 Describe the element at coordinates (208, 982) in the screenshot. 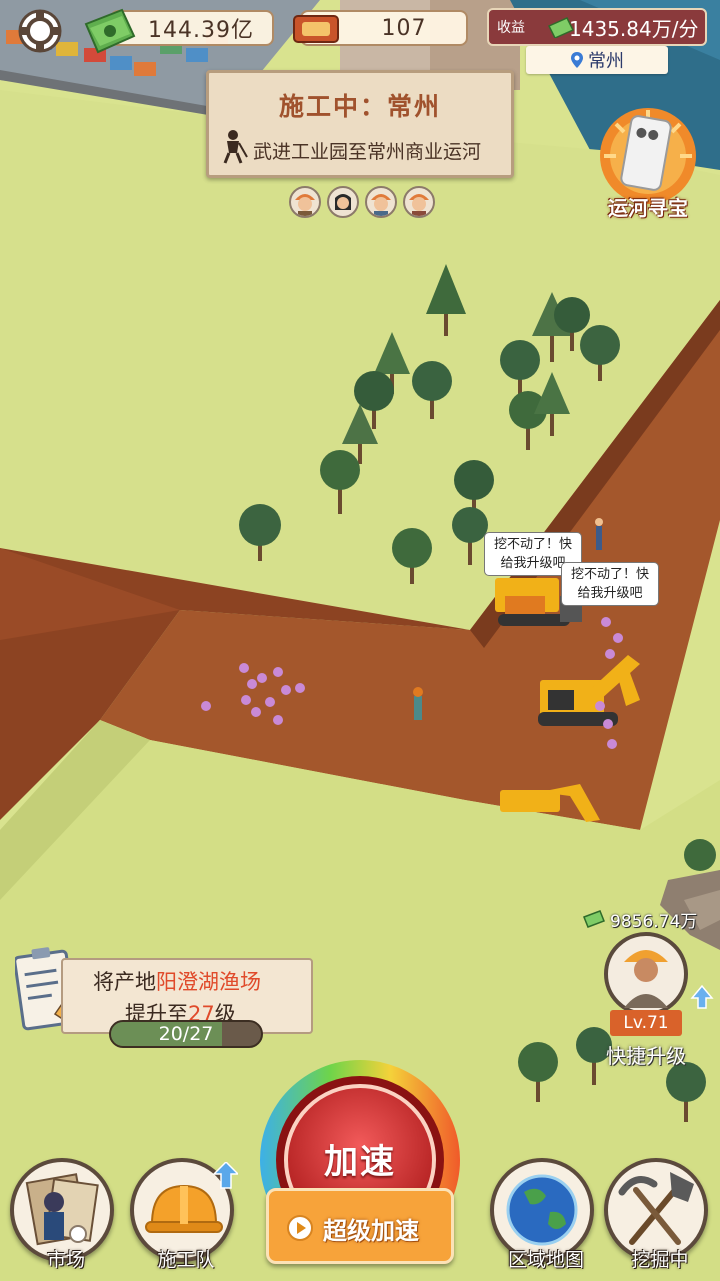

I see `task-place: 阳澄湖渔场` at that location.